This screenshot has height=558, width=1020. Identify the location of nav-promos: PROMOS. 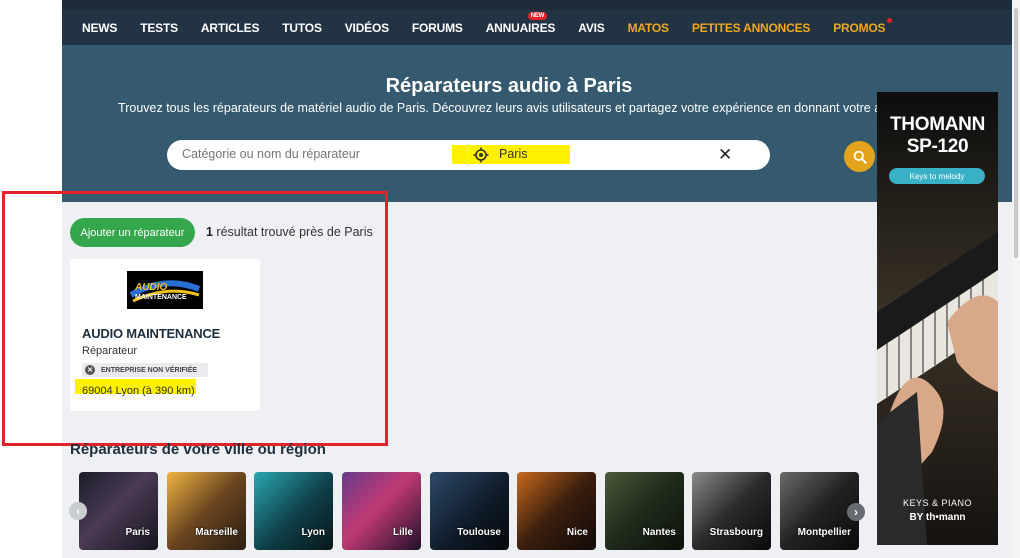
(863, 26).